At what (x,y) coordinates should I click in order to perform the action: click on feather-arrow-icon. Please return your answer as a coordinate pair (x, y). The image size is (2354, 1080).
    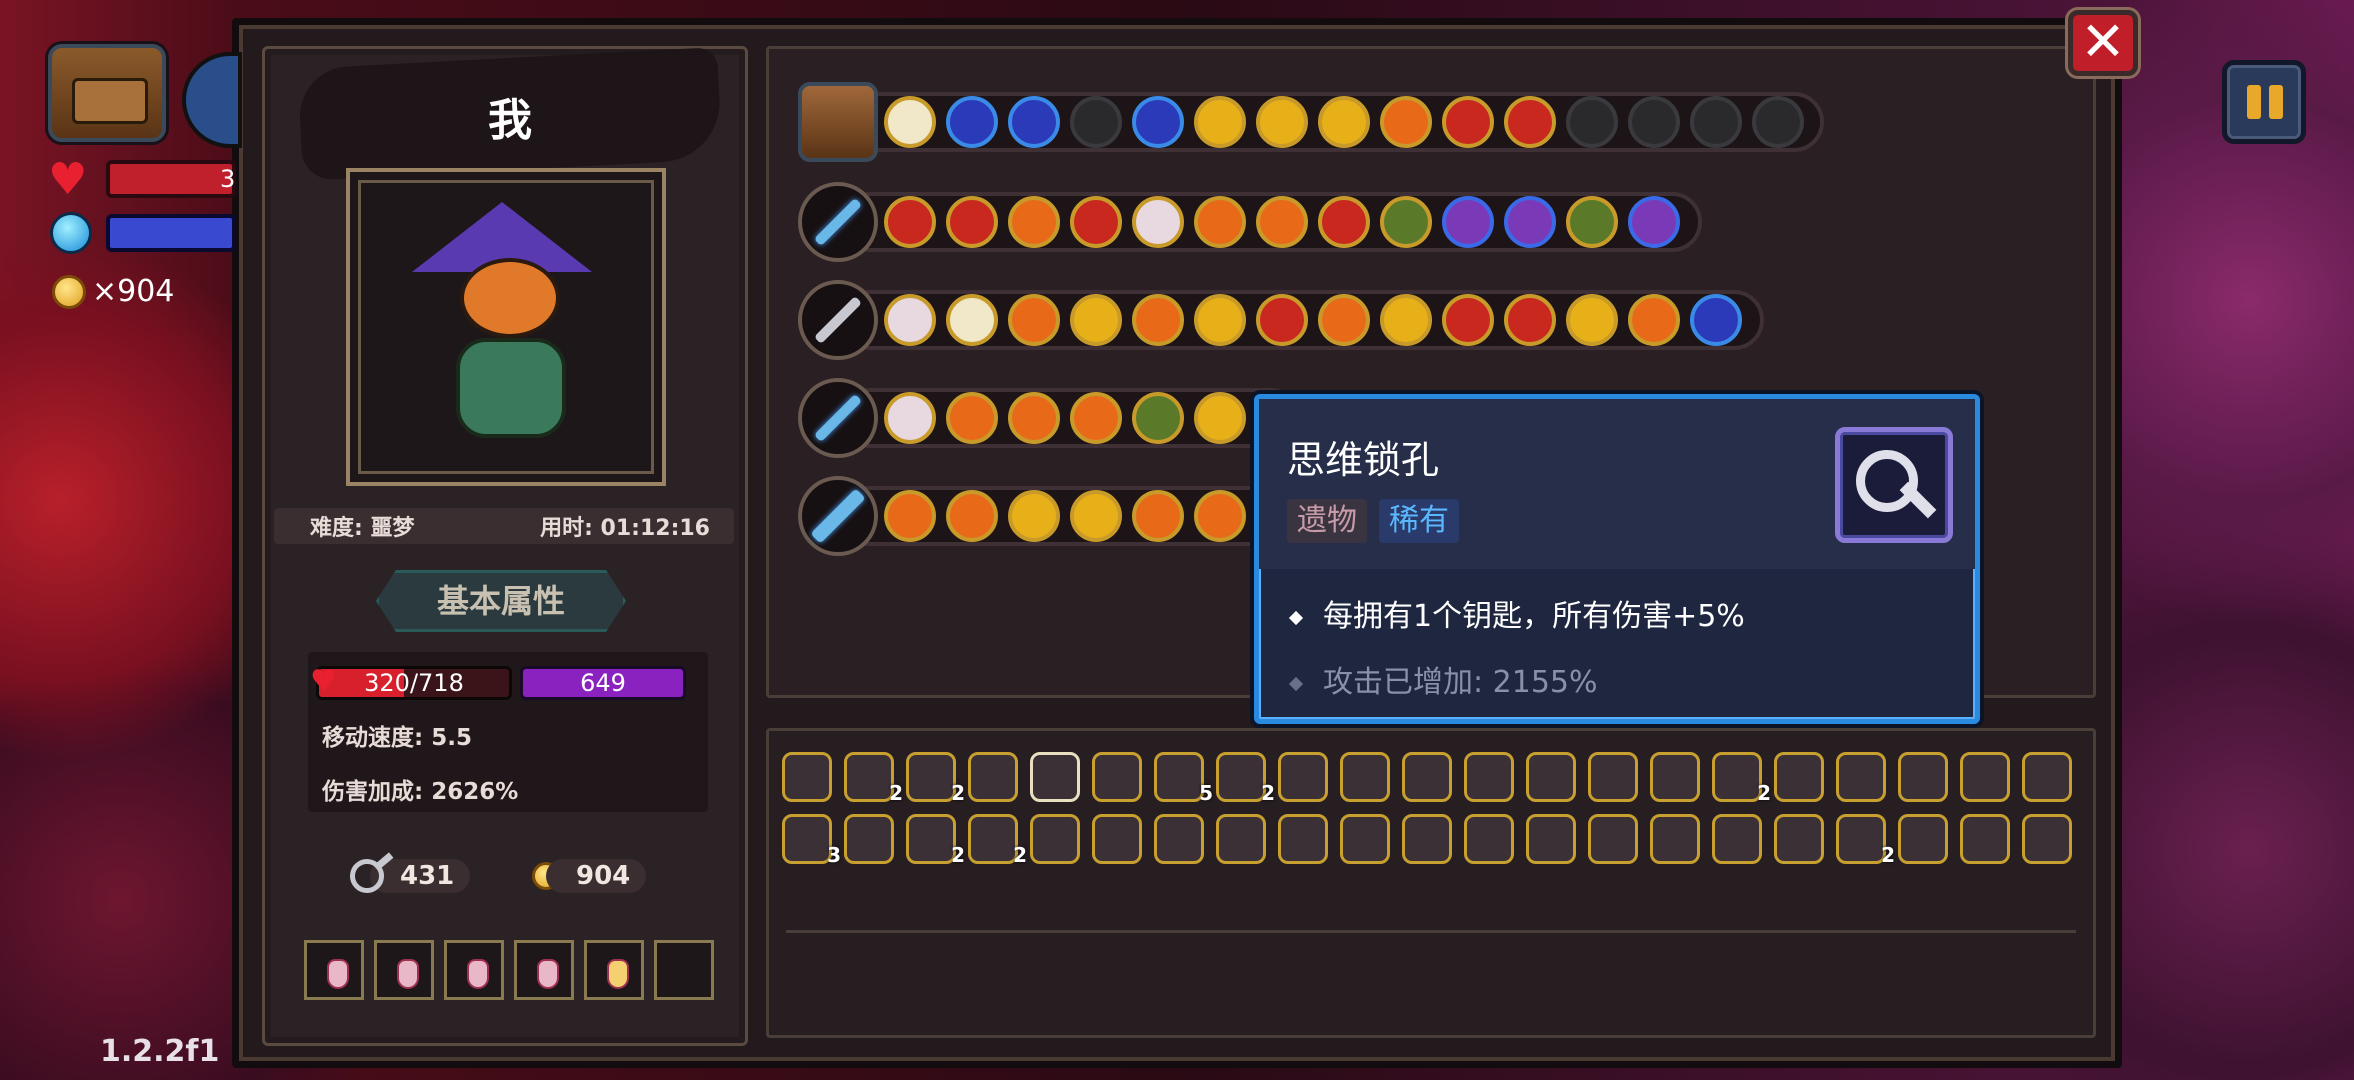
    Looking at the image, I should click on (2047, 777).